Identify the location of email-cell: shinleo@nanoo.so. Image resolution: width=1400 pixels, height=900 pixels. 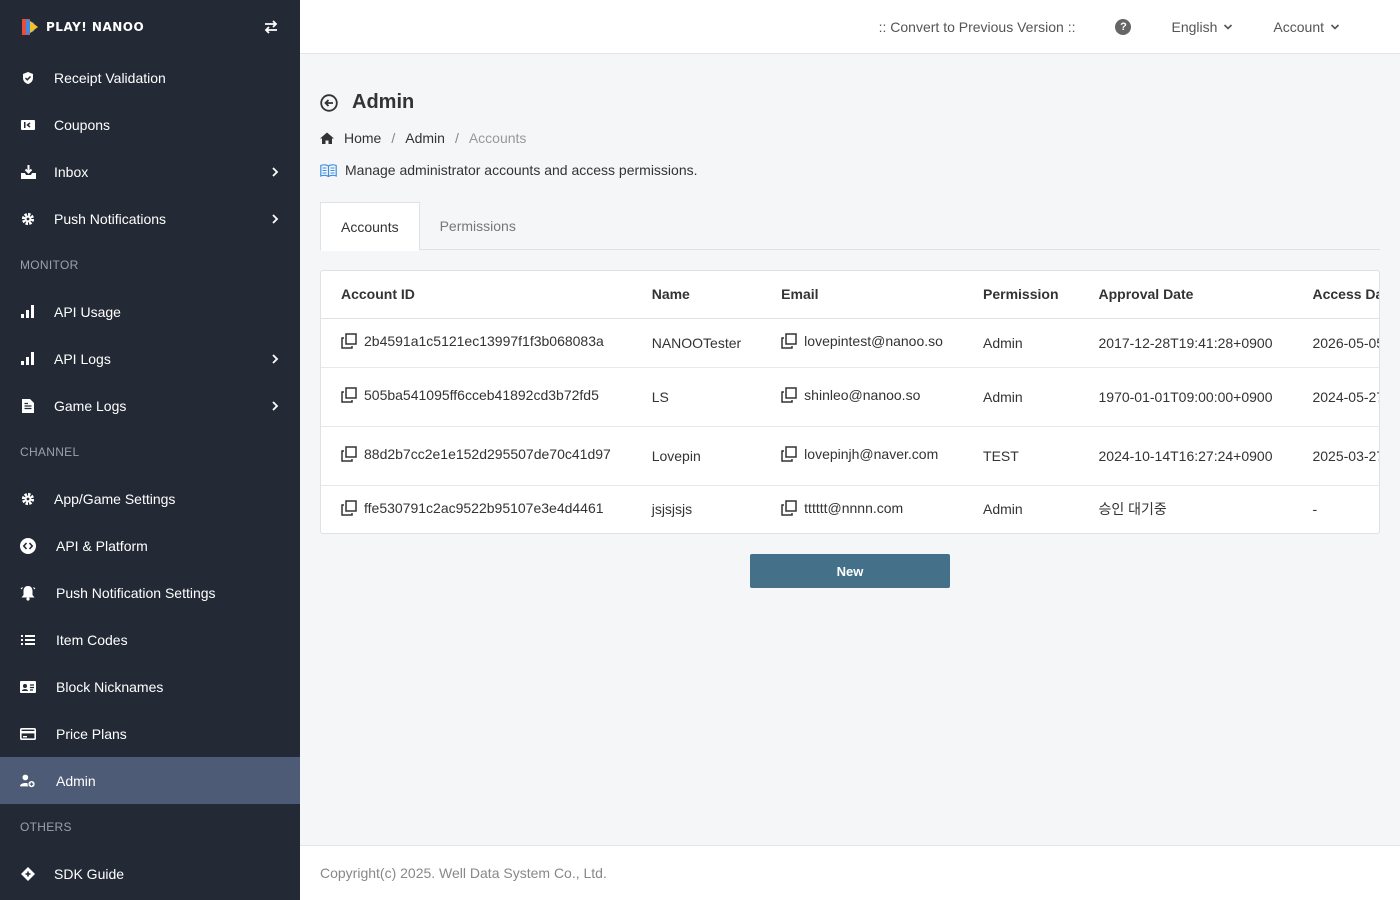
(850, 395).